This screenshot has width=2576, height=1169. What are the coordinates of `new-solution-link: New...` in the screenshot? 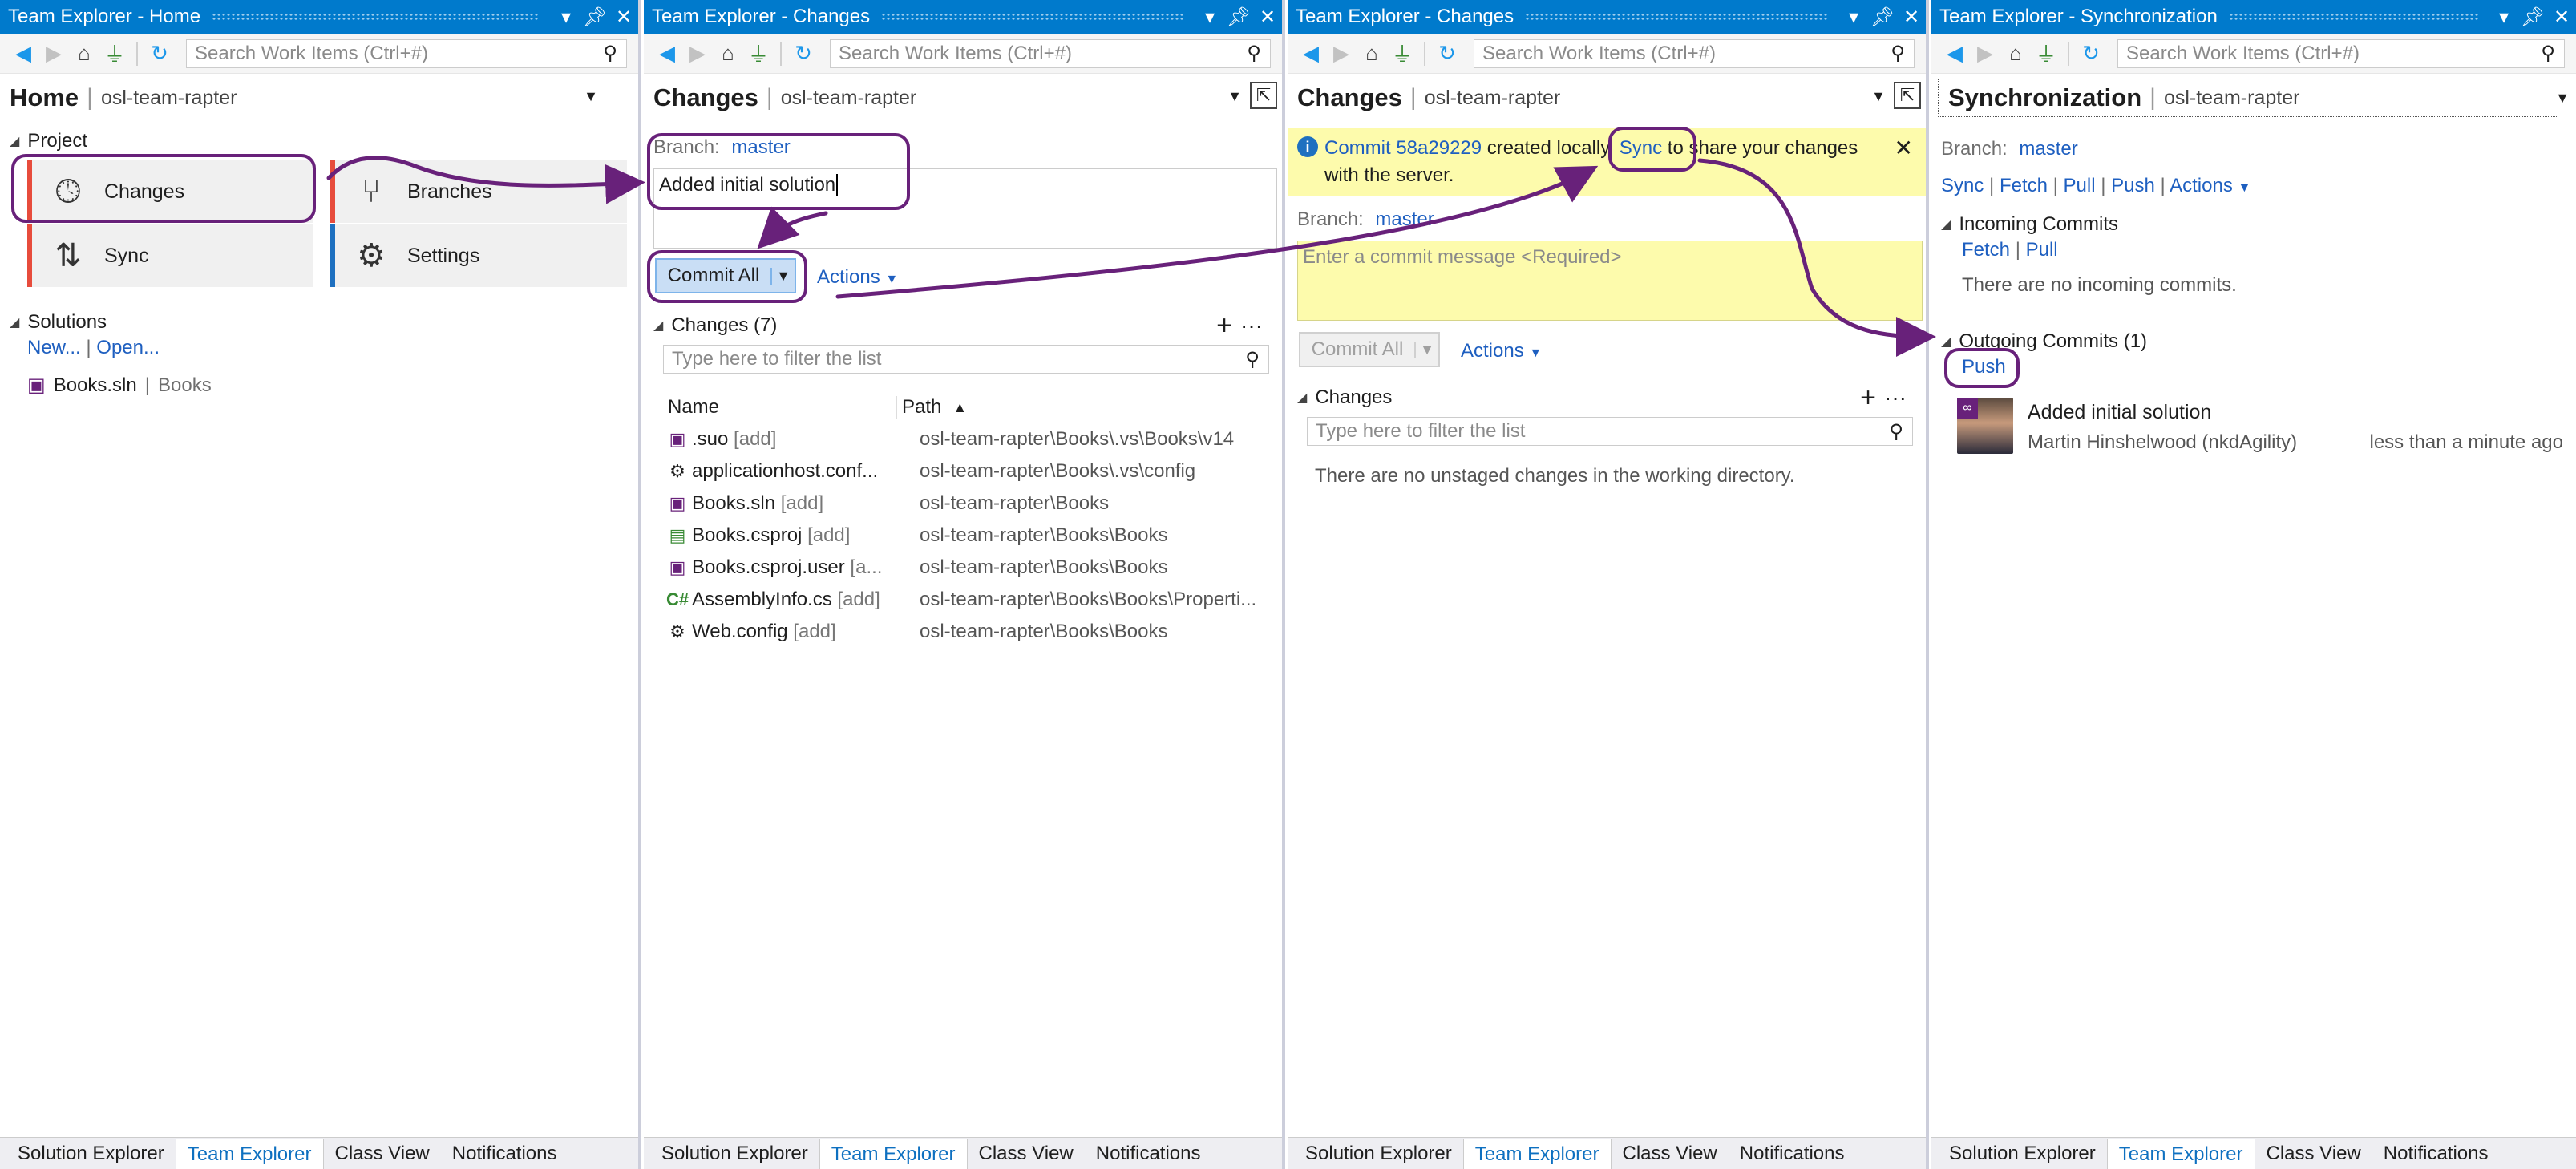 It's located at (54, 347).